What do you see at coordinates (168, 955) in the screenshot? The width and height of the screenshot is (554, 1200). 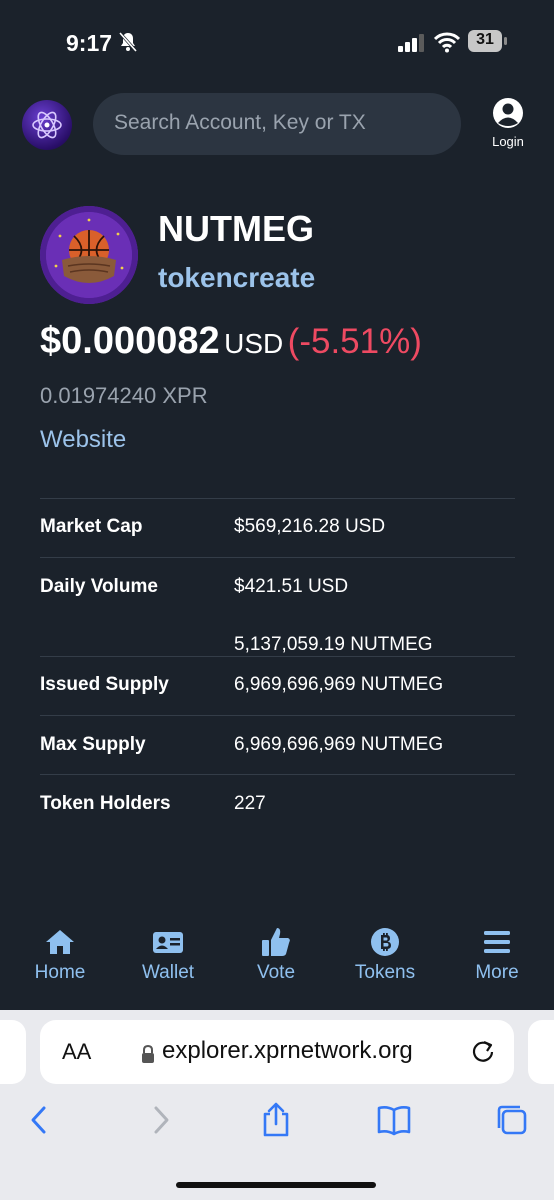 I see `nav-wallet: Wallet` at bounding box center [168, 955].